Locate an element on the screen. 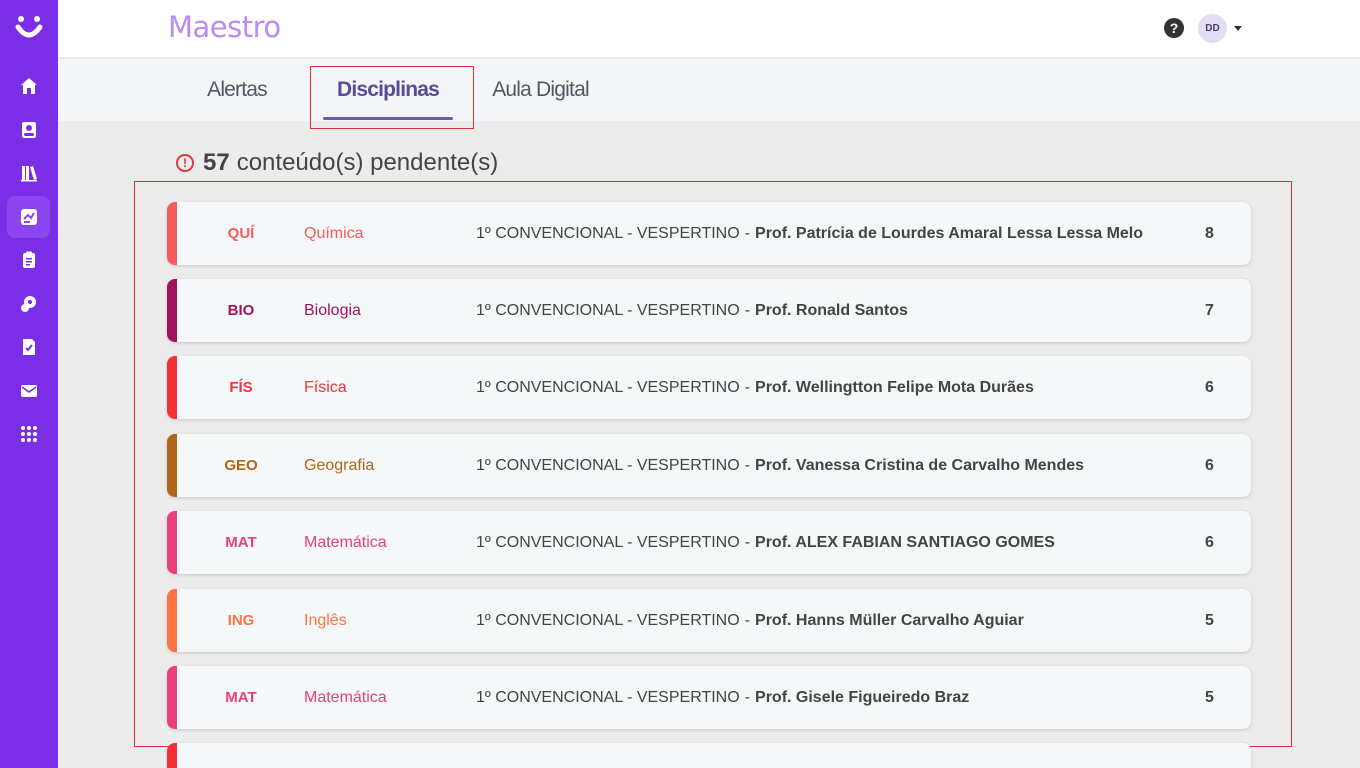 This screenshot has height=768, width=1360. subject-name: Química is located at coordinates (334, 233).